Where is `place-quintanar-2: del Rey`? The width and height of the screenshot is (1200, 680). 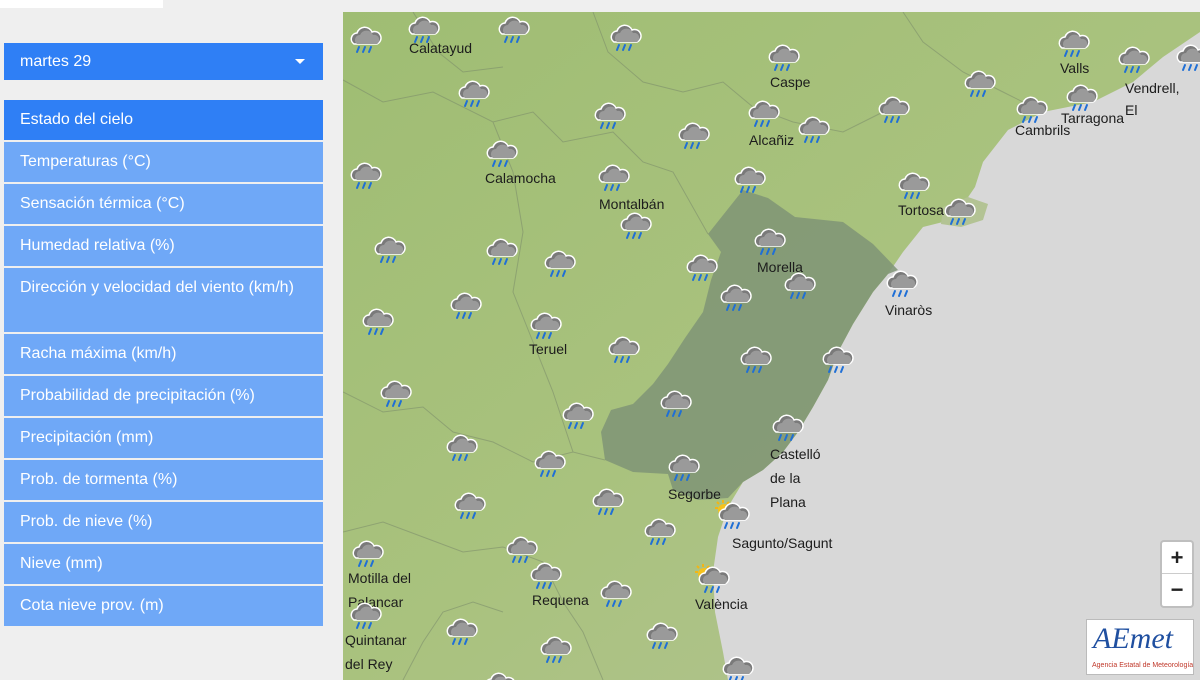
place-quintanar-2: del Rey is located at coordinates (369, 664).